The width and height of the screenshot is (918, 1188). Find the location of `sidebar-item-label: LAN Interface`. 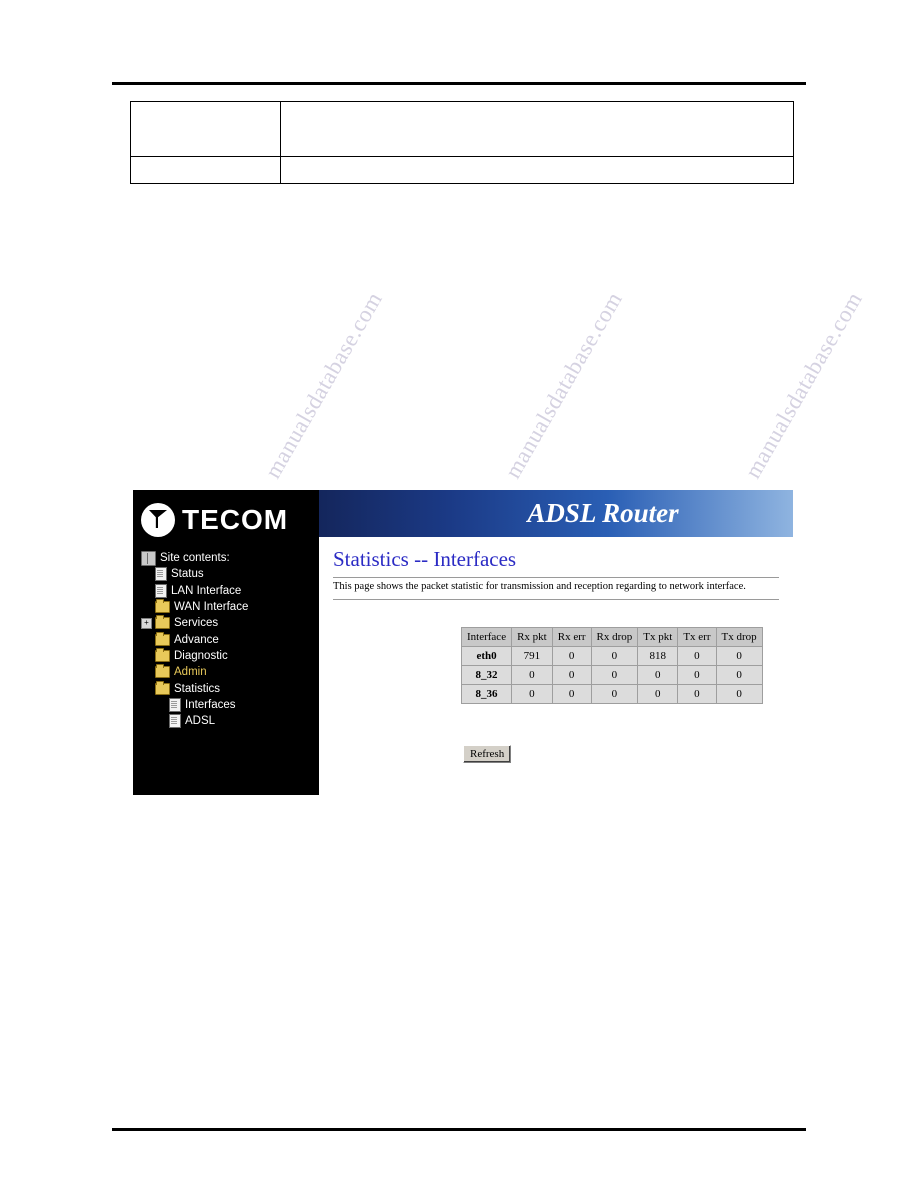

sidebar-item-label: LAN Interface is located at coordinates (206, 590).